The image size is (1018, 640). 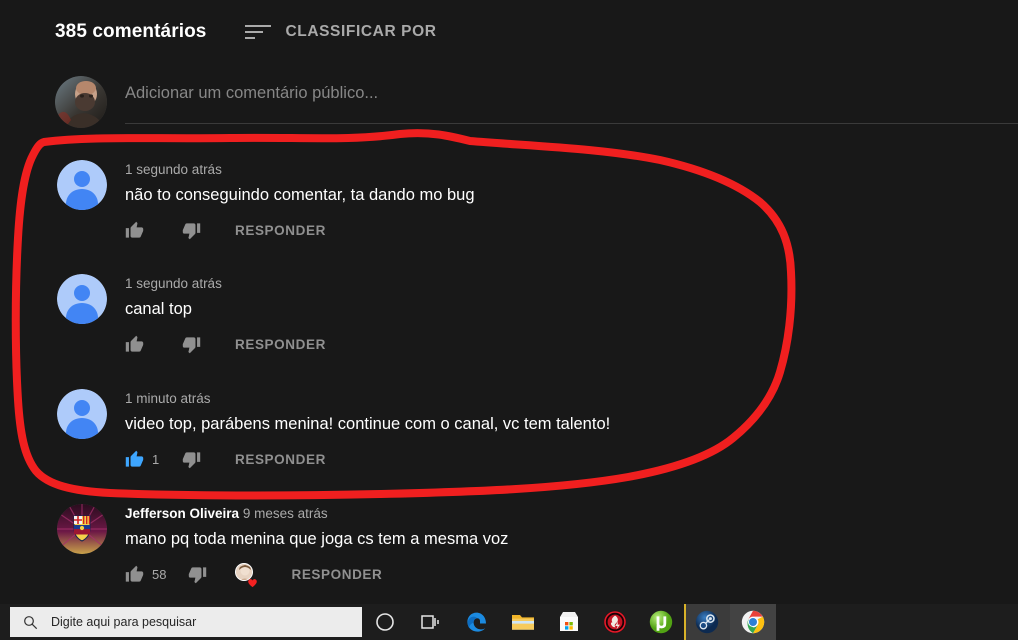 What do you see at coordinates (30, 622) in the screenshot?
I see `search-icon` at bounding box center [30, 622].